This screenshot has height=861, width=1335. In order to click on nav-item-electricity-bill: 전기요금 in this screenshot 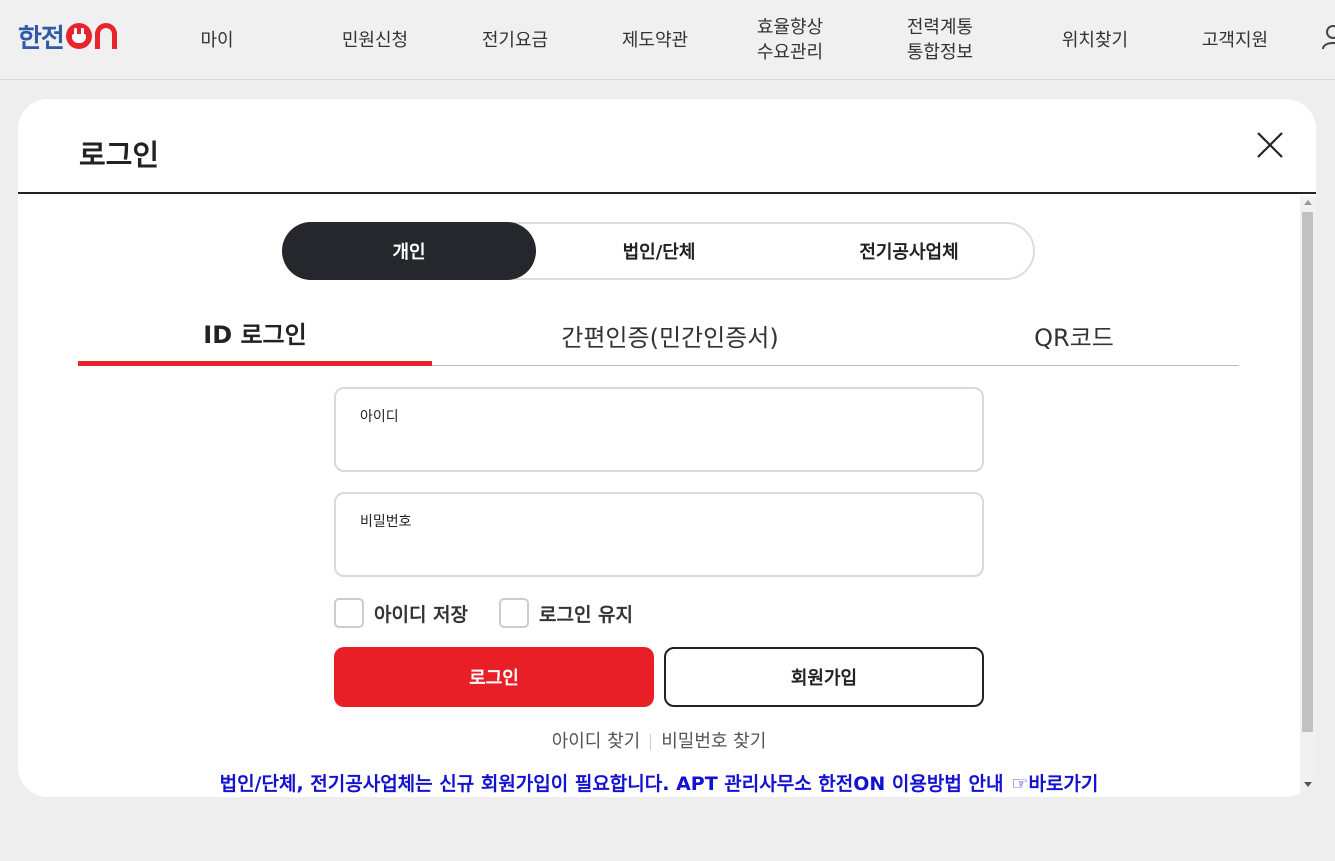, I will do `click(515, 40)`.